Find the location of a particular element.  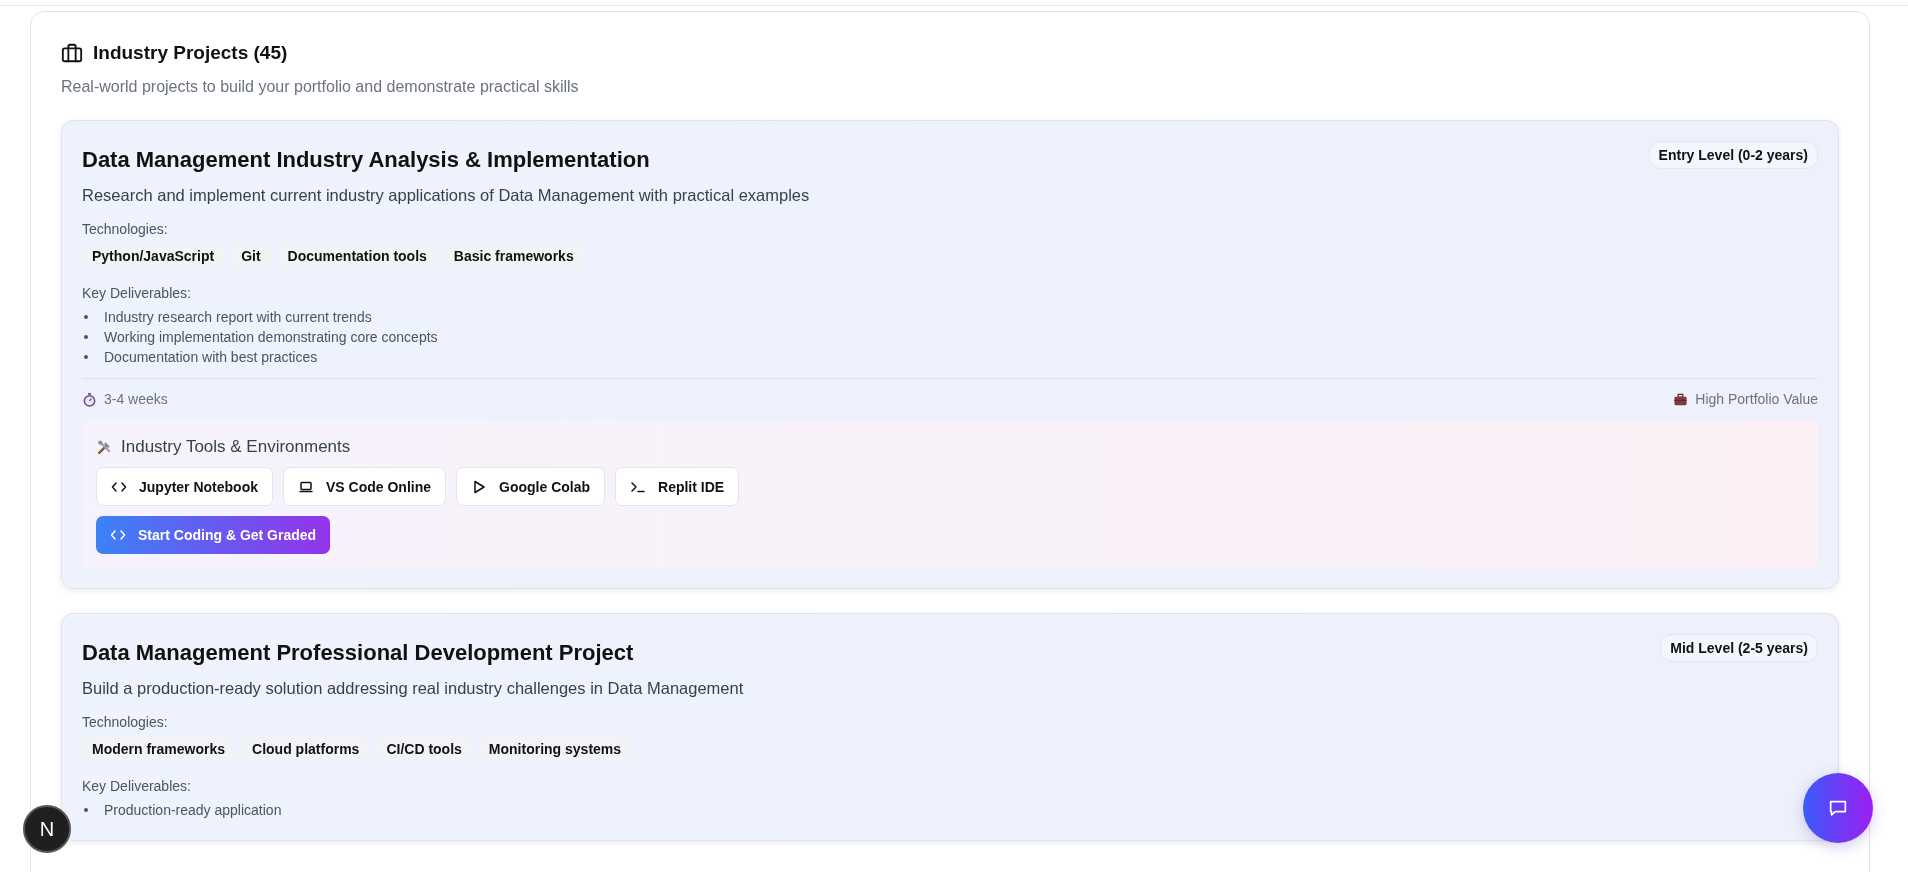

portfolio-value-text: High Portfolio Value is located at coordinates (1756, 399).